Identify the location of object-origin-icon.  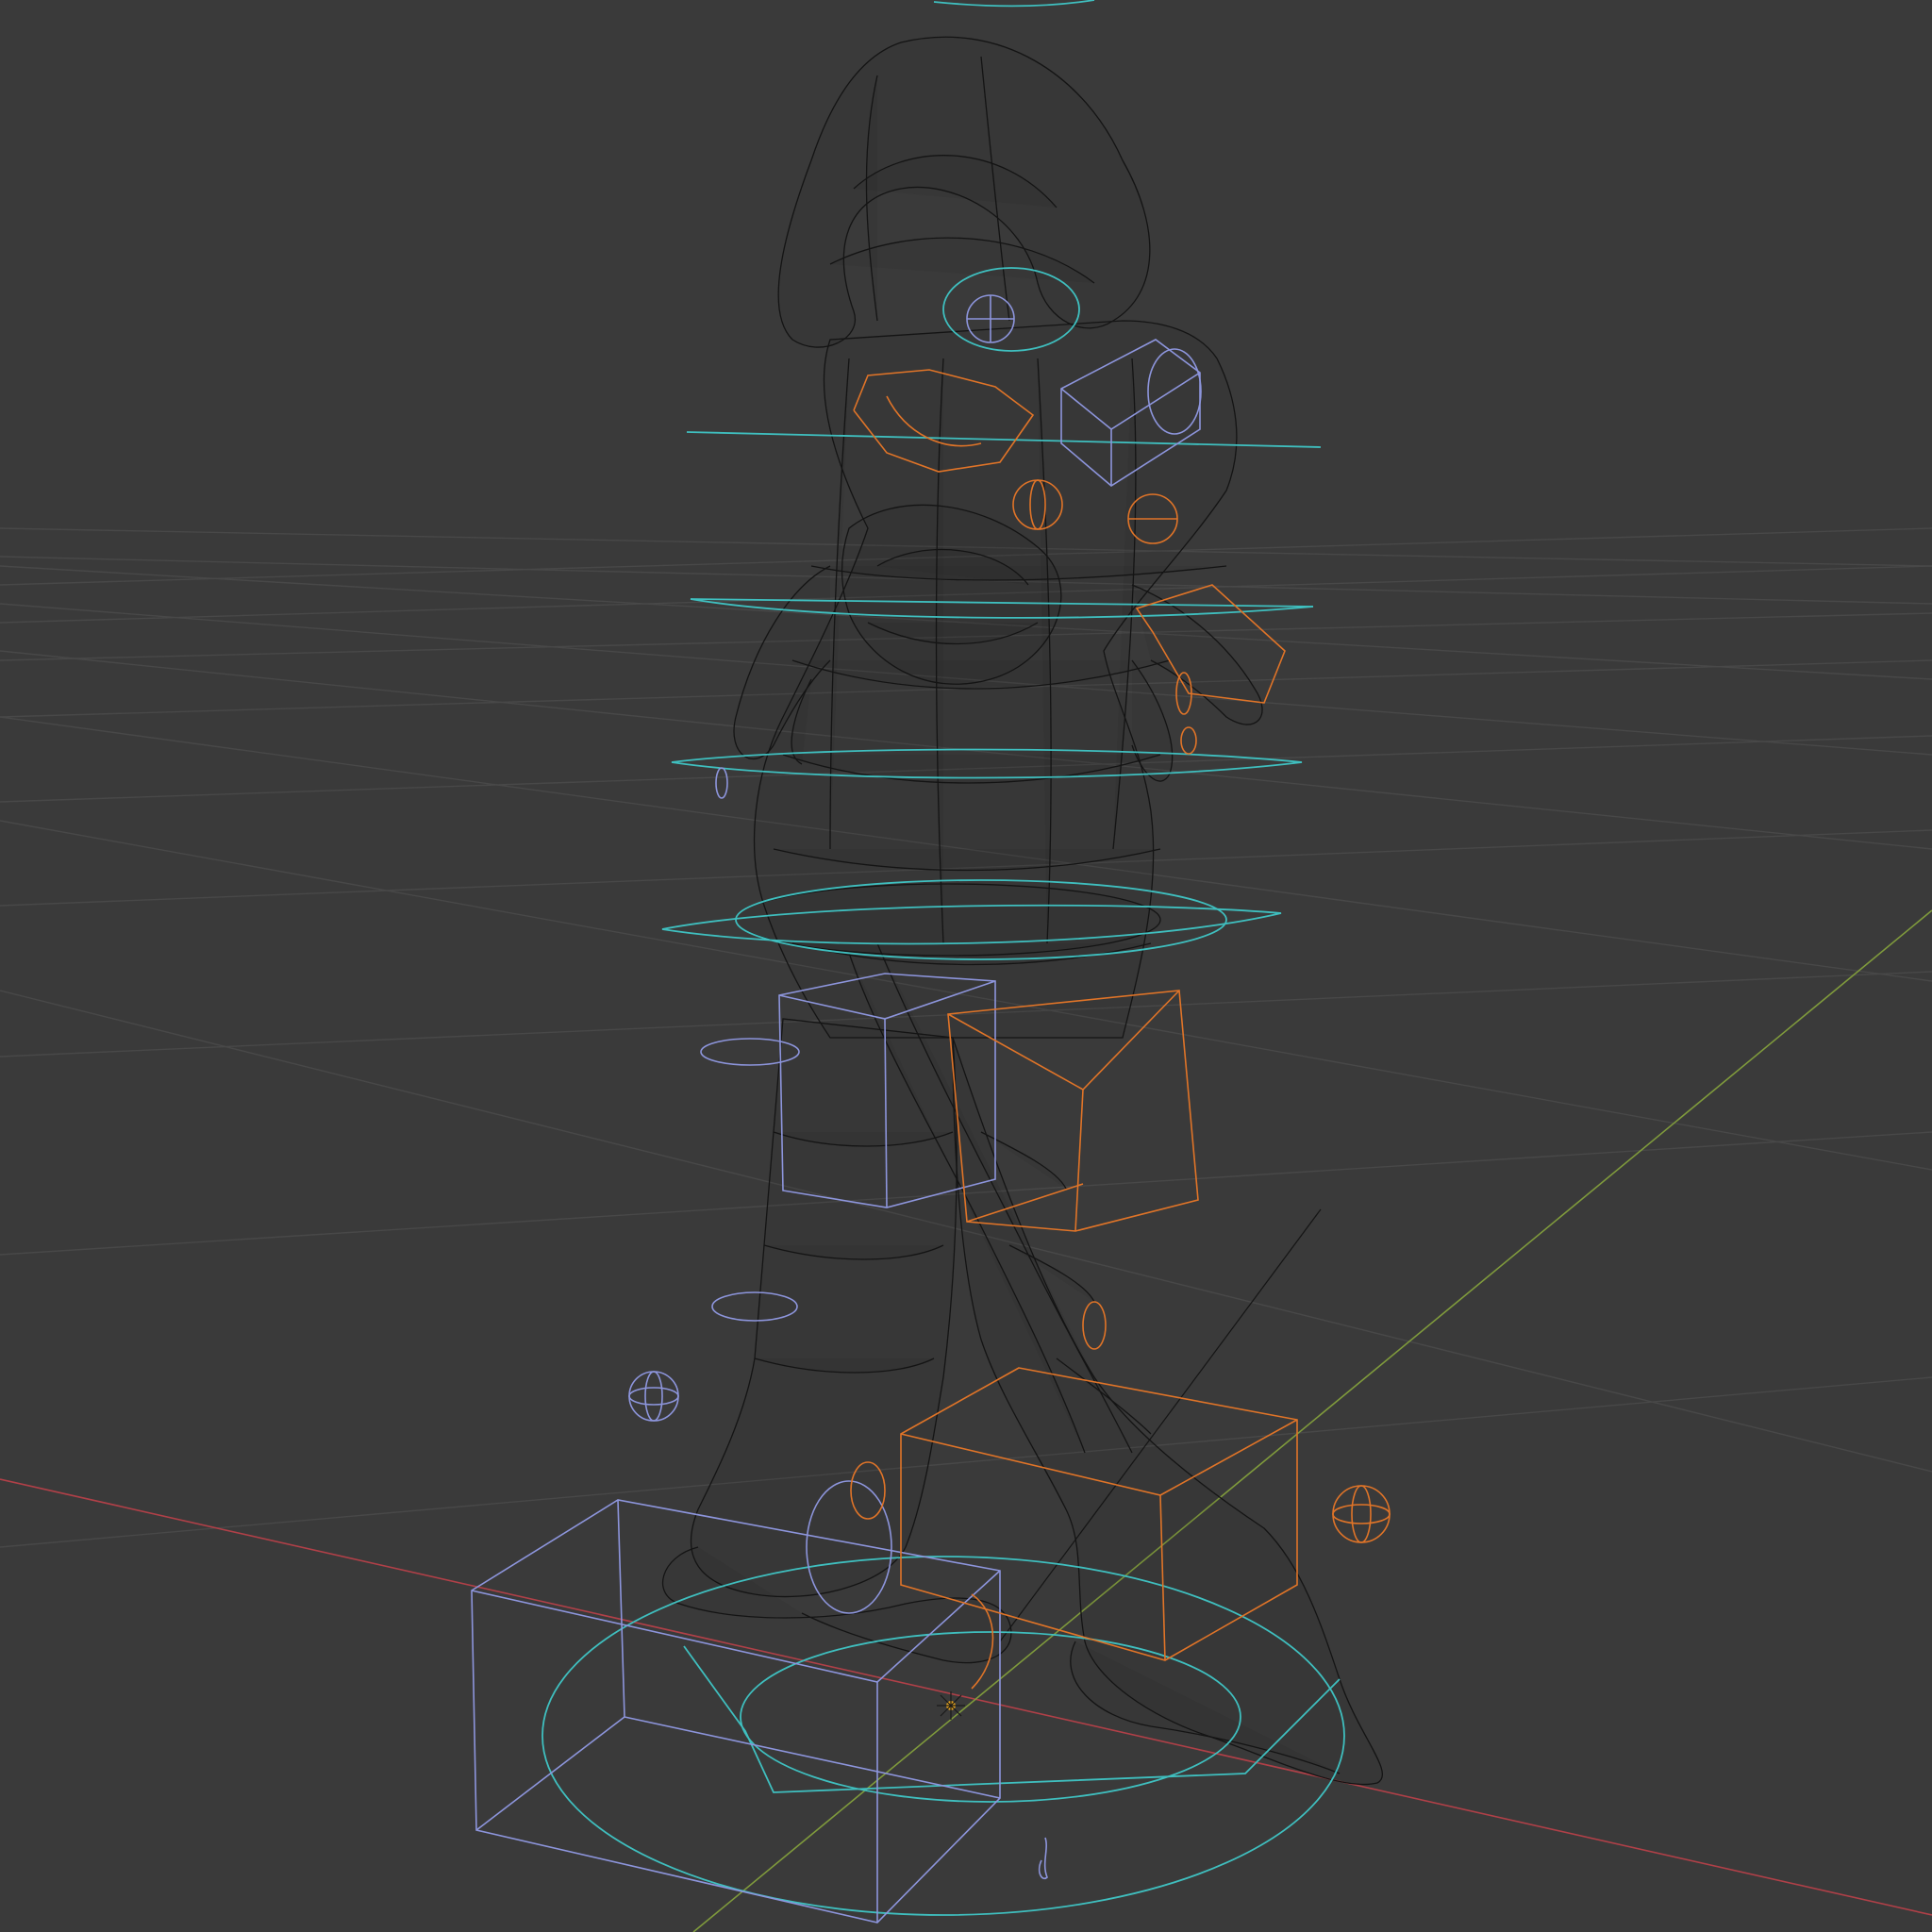
(951, 1706).